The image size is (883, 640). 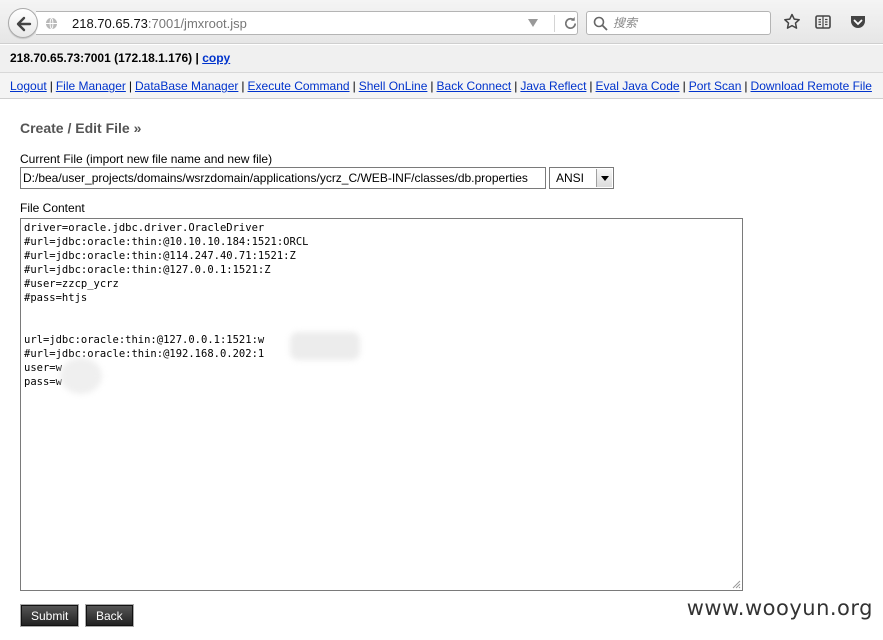 I want to click on file-content-label: File Content, so click(x=52, y=208).